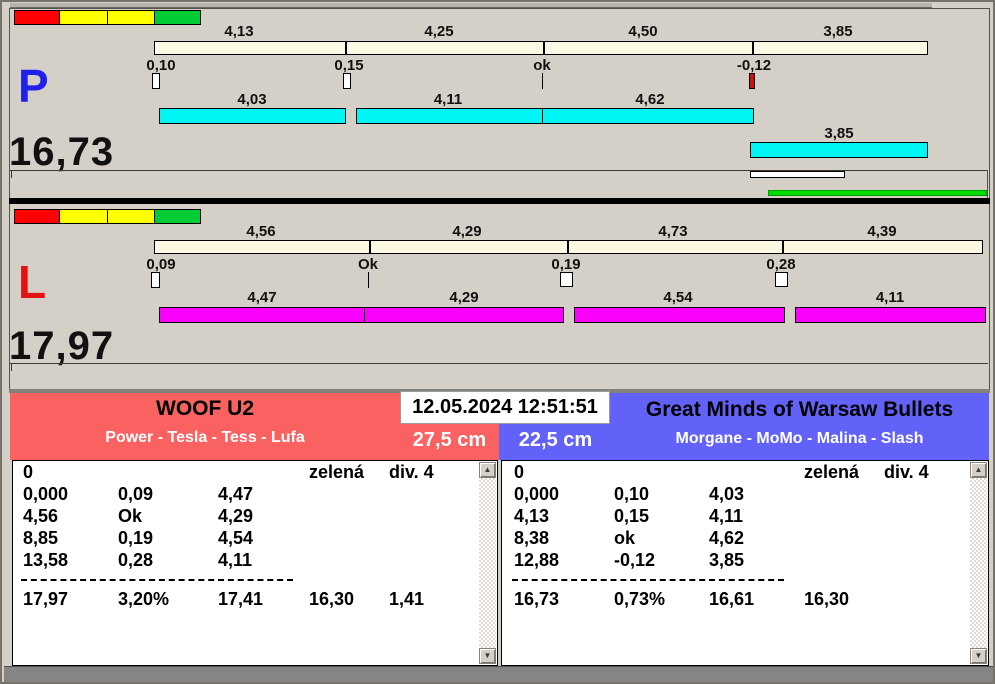 Image resolution: width=995 pixels, height=684 pixels. I want to click on scrollbar-left-table: ▲ ▼, so click(487, 563).